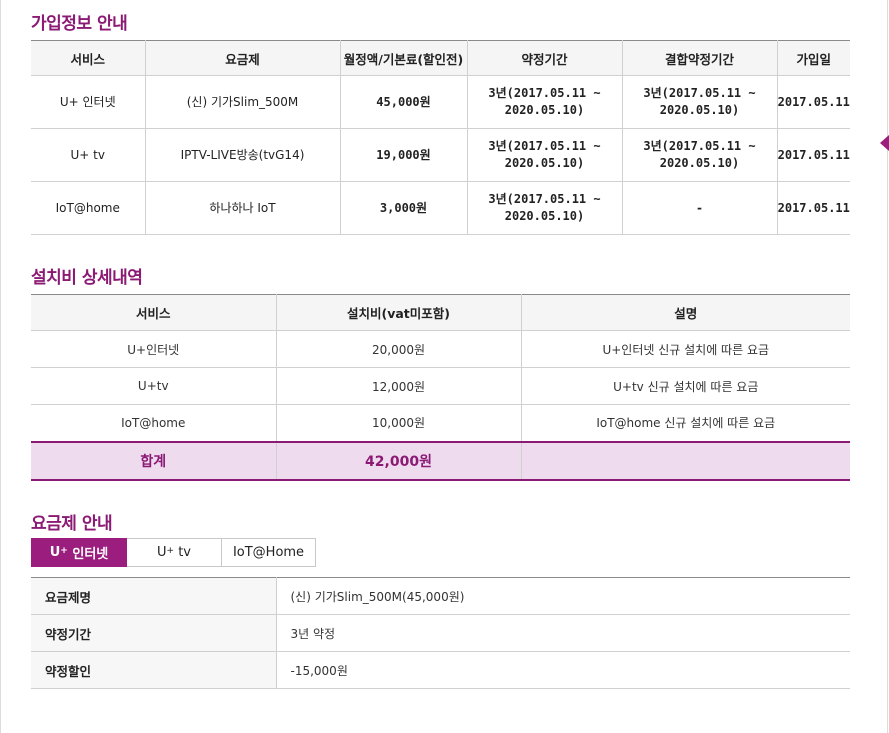 This screenshot has width=889, height=733. What do you see at coordinates (243, 208) in the screenshot?
I see `plan-name: 하나하나 IoT` at bounding box center [243, 208].